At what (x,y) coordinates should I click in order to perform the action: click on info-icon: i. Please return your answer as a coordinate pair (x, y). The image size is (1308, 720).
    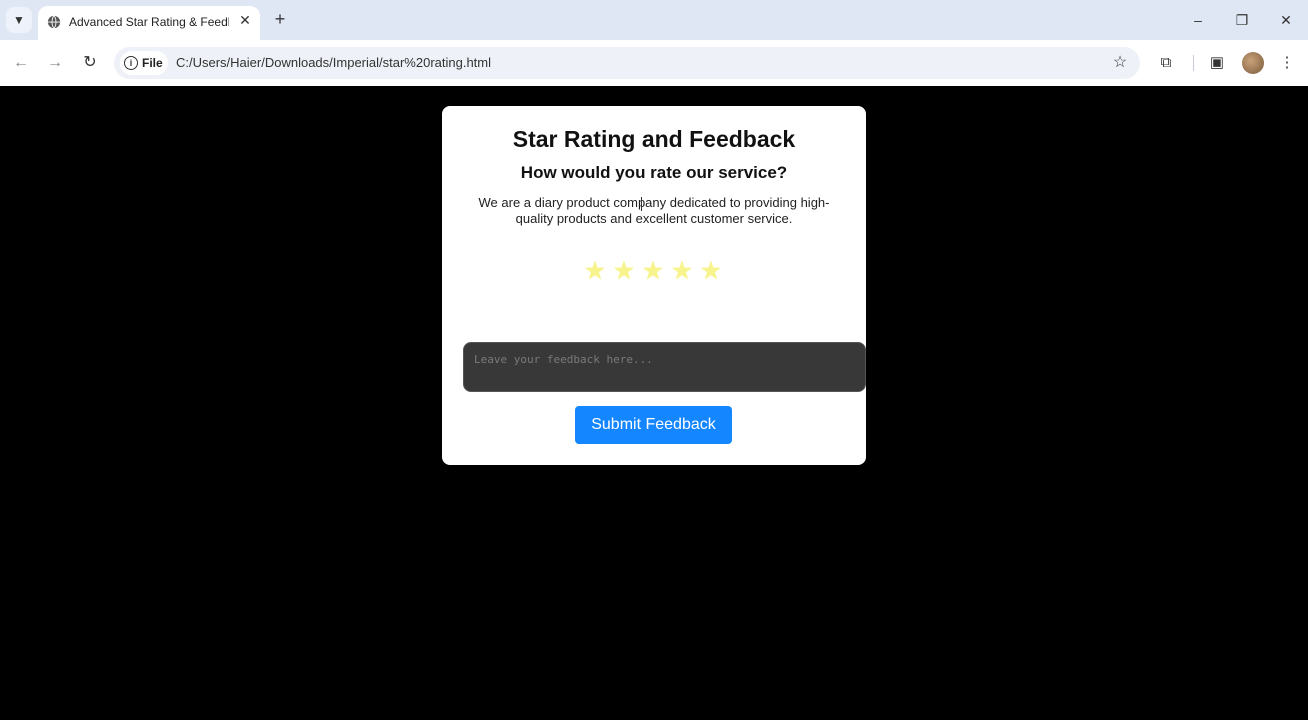
    Looking at the image, I should click on (131, 63).